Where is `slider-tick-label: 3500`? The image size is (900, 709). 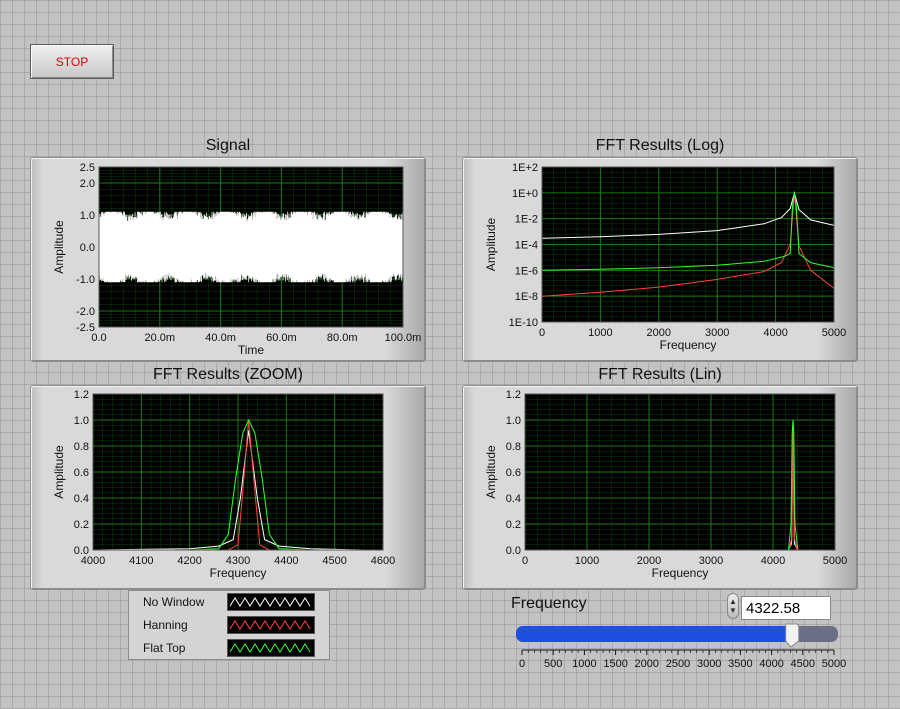
slider-tick-label: 3500 is located at coordinates (740, 664).